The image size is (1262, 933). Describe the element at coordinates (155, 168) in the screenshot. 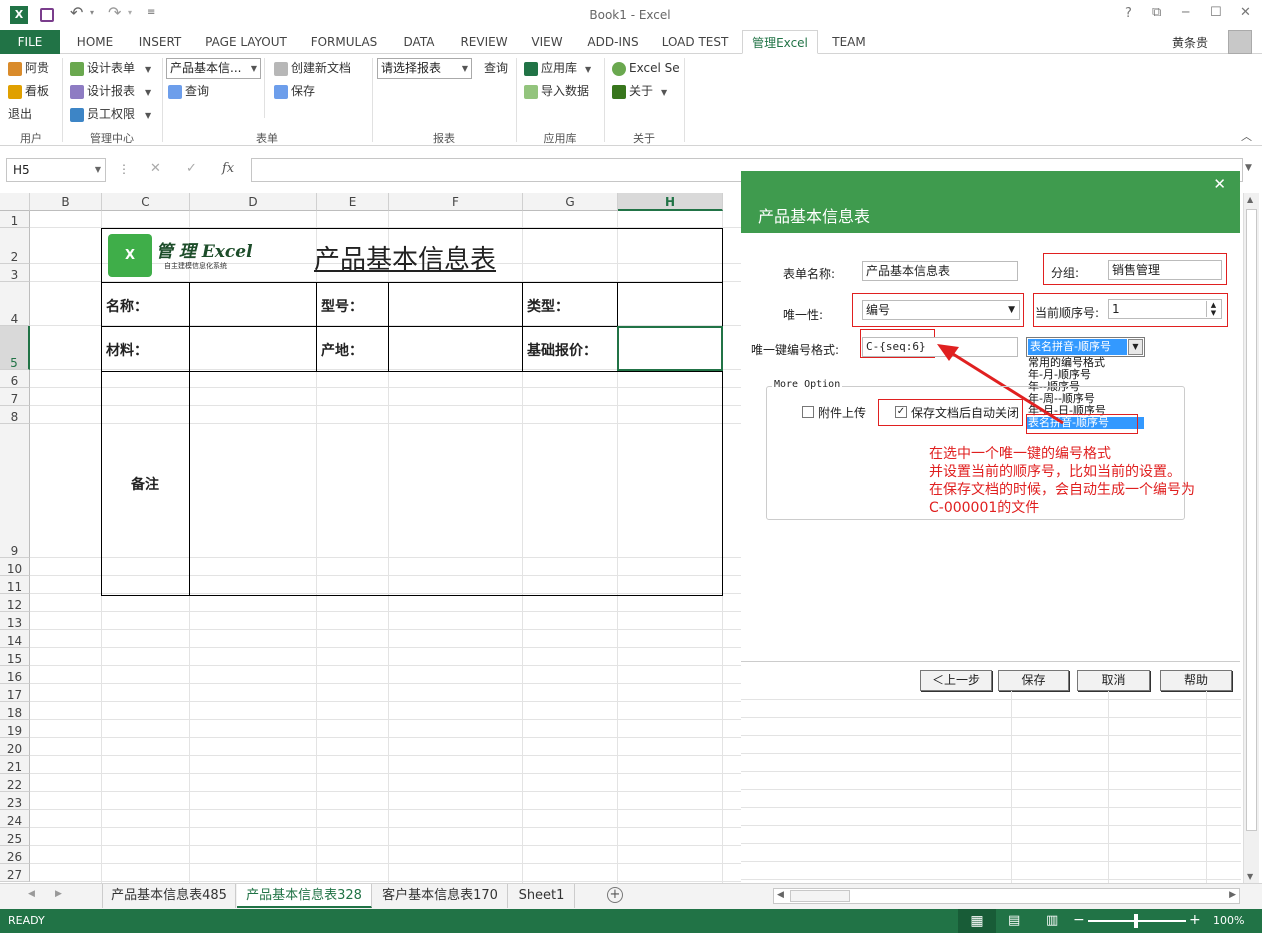

I see `cancel-icon: ✕` at that location.